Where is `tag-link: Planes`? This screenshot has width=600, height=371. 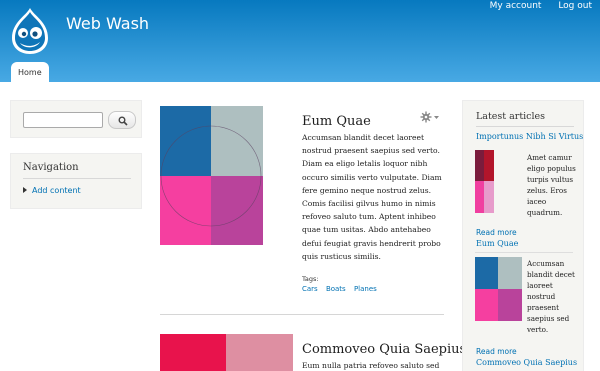
tag-link: Planes is located at coordinates (365, 289).